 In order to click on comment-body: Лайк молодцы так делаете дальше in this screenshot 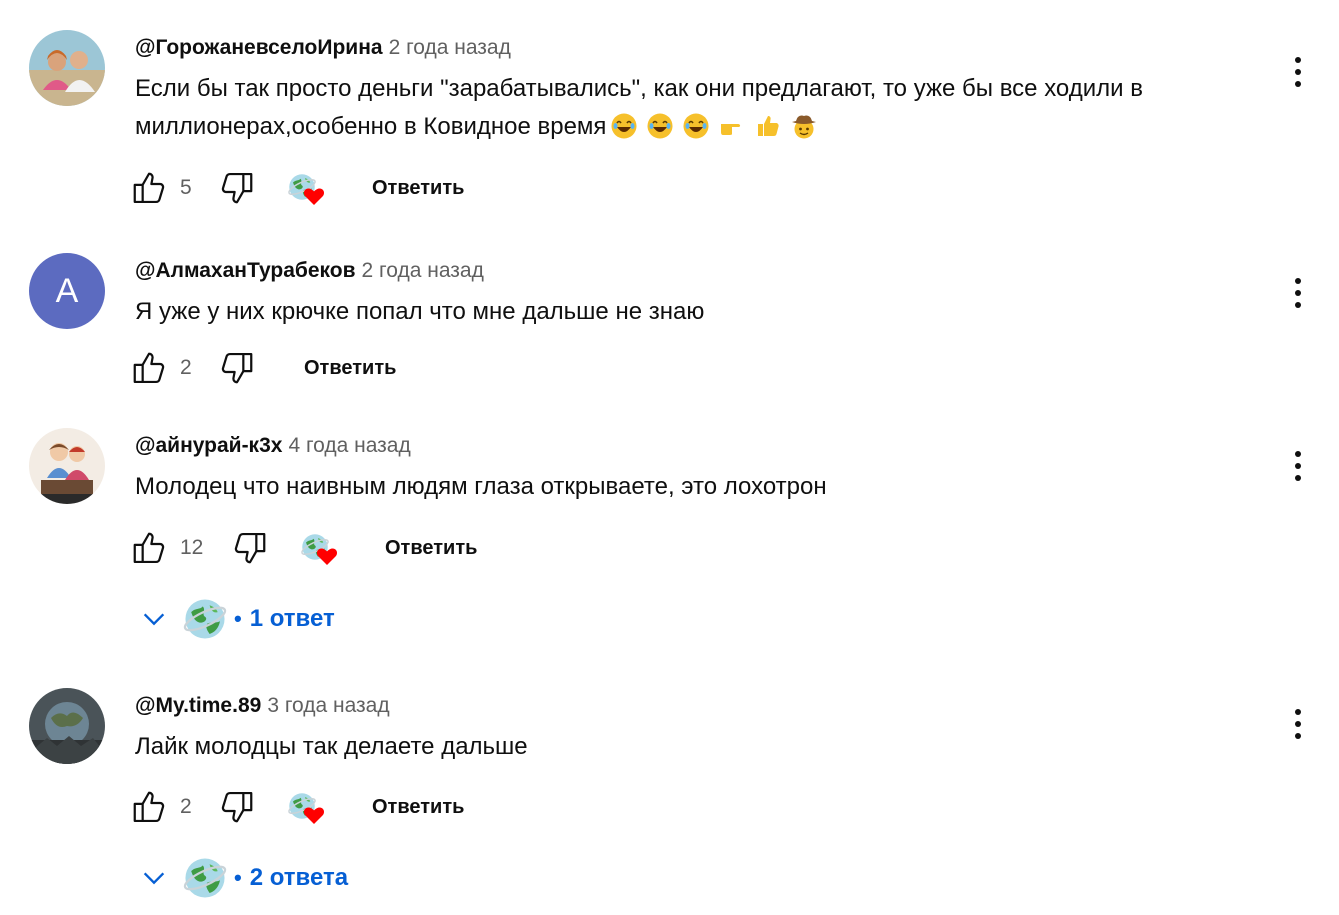, I will do `click(331, 746)`.